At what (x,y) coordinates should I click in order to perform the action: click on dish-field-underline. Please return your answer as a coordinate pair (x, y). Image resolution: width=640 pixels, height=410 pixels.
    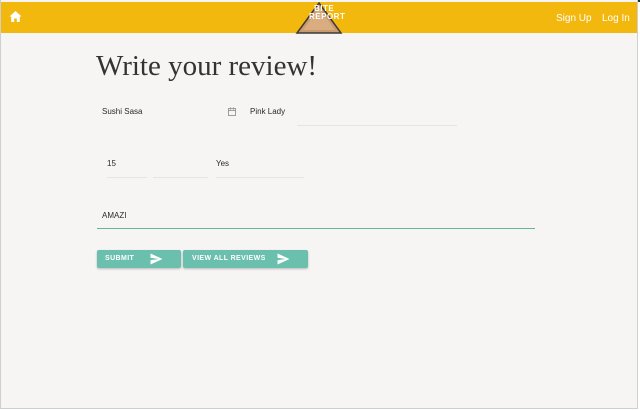
    Looking at the image, I should click on (377, 125).